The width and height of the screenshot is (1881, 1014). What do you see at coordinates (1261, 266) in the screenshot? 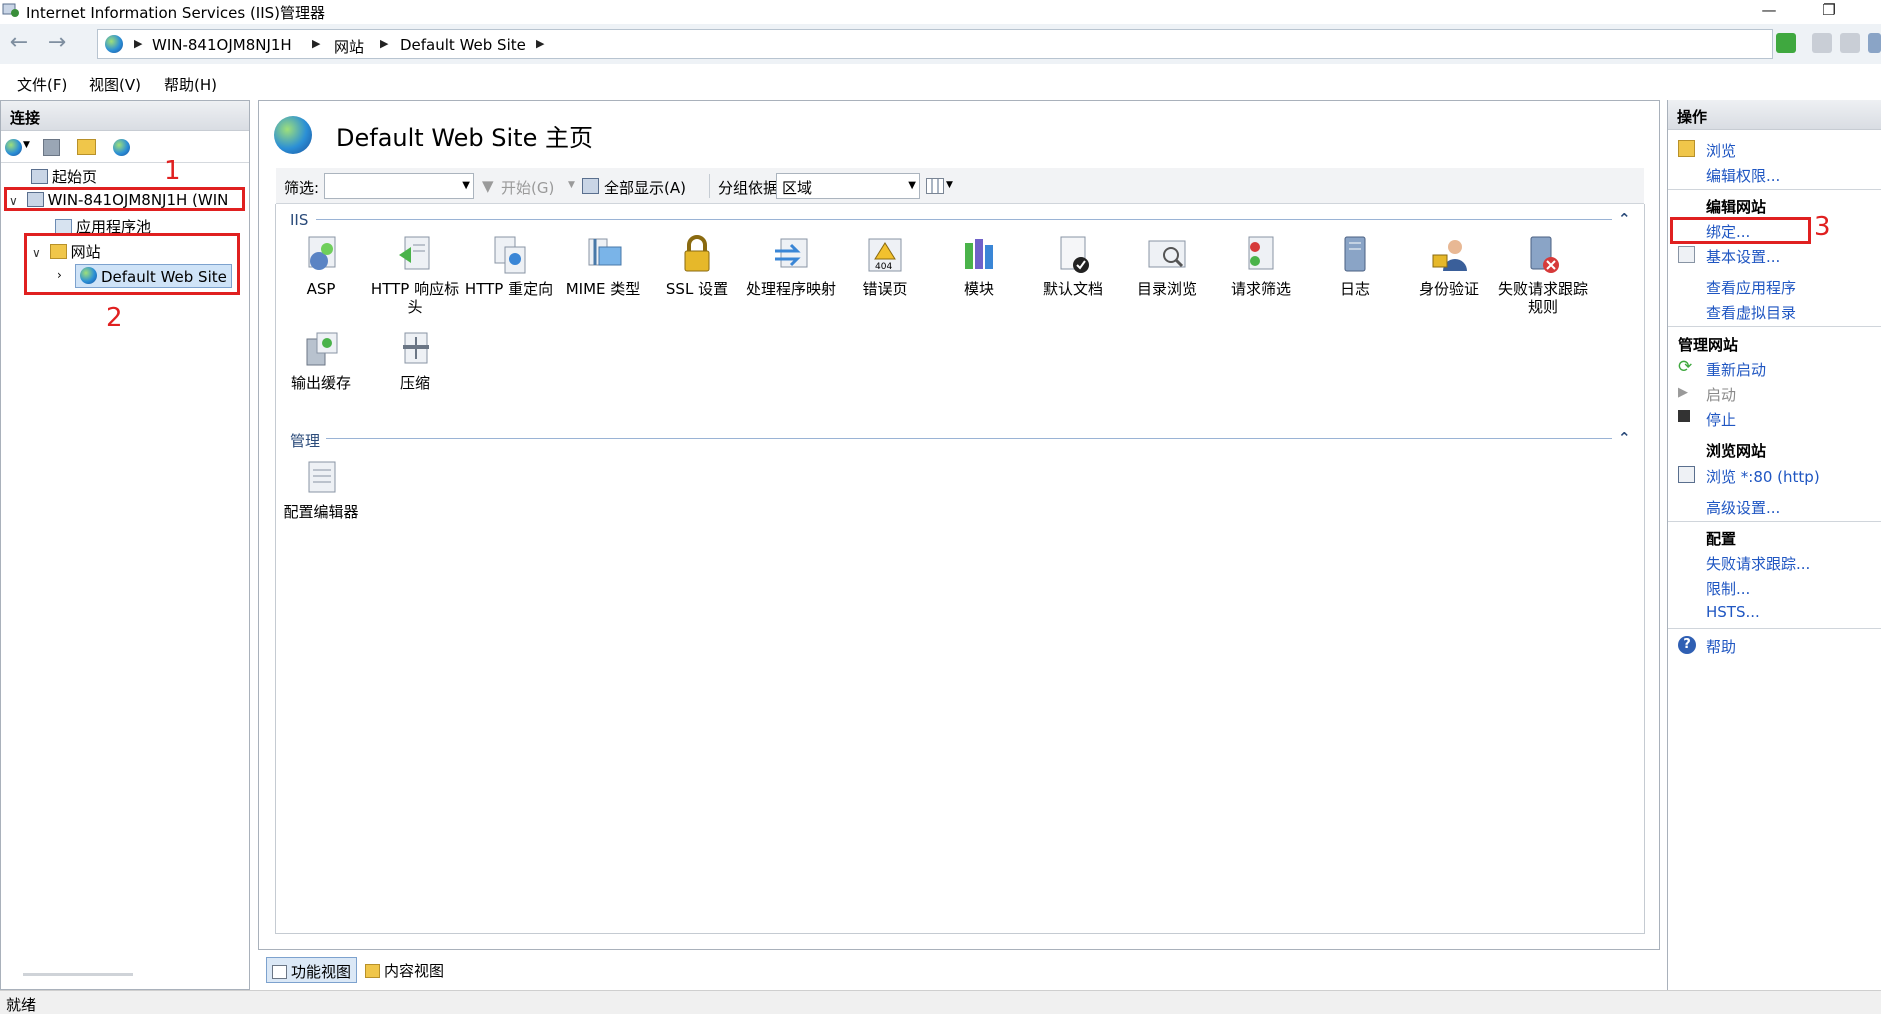
I see `feature-request-filtering: 请求筛选` at bounding box center [1261, 266].